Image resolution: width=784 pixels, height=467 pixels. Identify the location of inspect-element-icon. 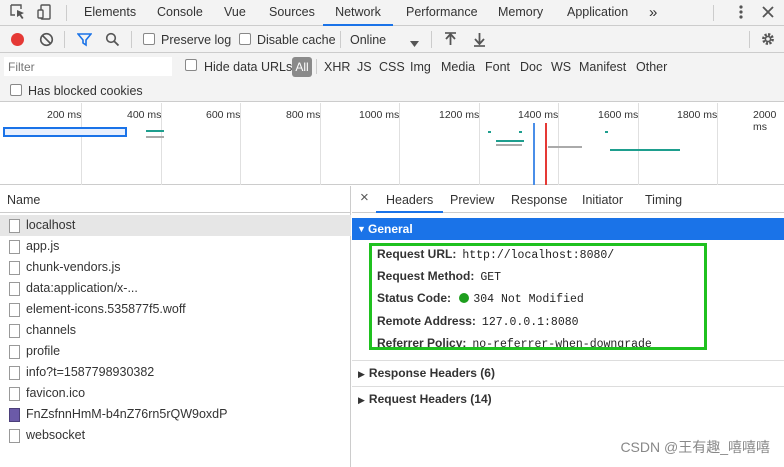
(18, 12).